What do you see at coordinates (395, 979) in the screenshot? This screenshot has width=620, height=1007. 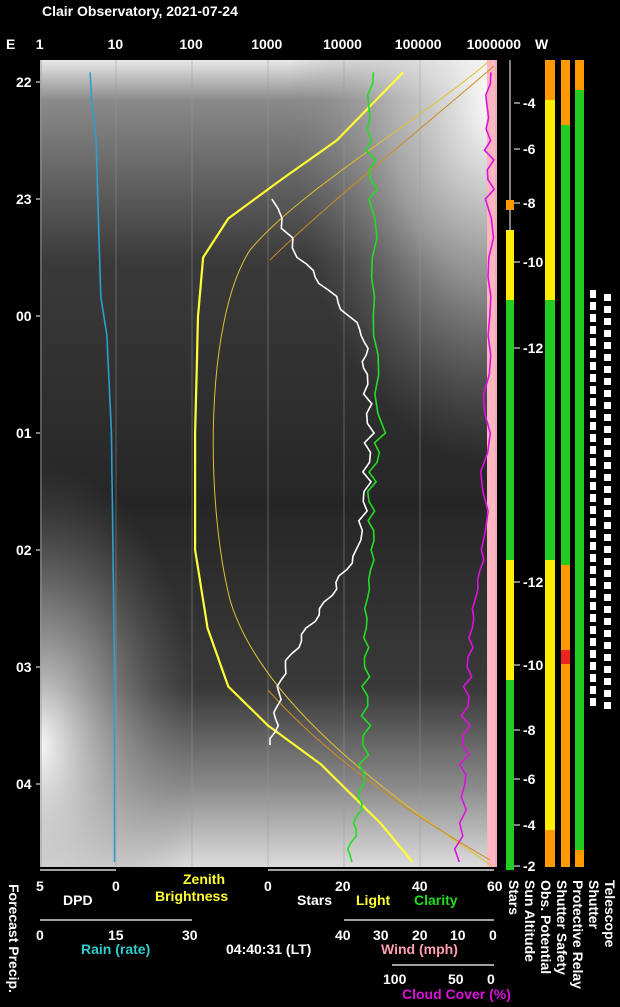 I see `cloud-tick-100: 100` at bounding box center [395, 979].